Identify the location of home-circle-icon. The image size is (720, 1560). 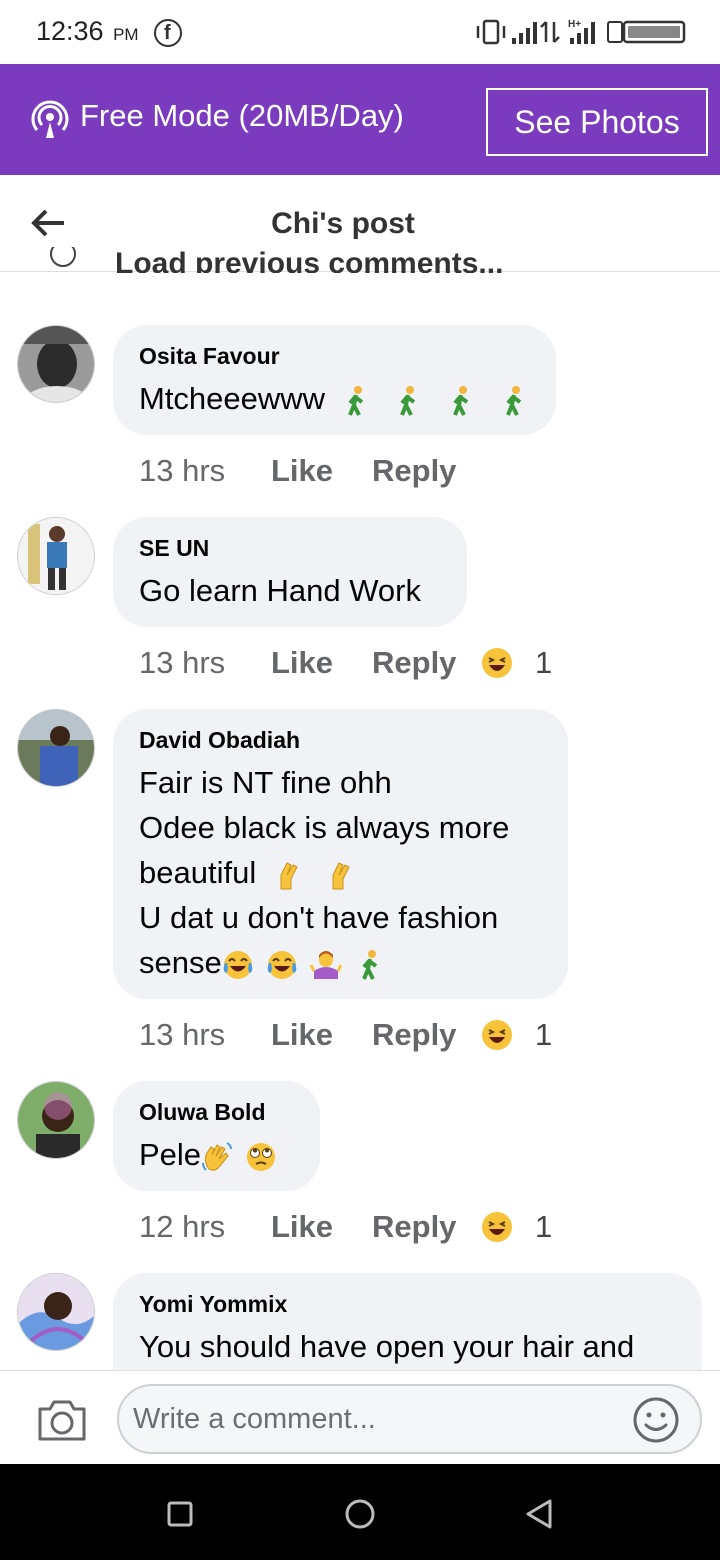
(360, 1514).